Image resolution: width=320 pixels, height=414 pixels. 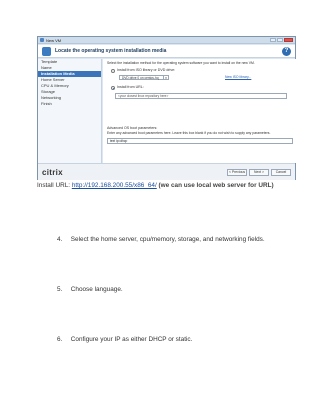 I want to click on previous-button: < Previous, so click(x=237, y=172).